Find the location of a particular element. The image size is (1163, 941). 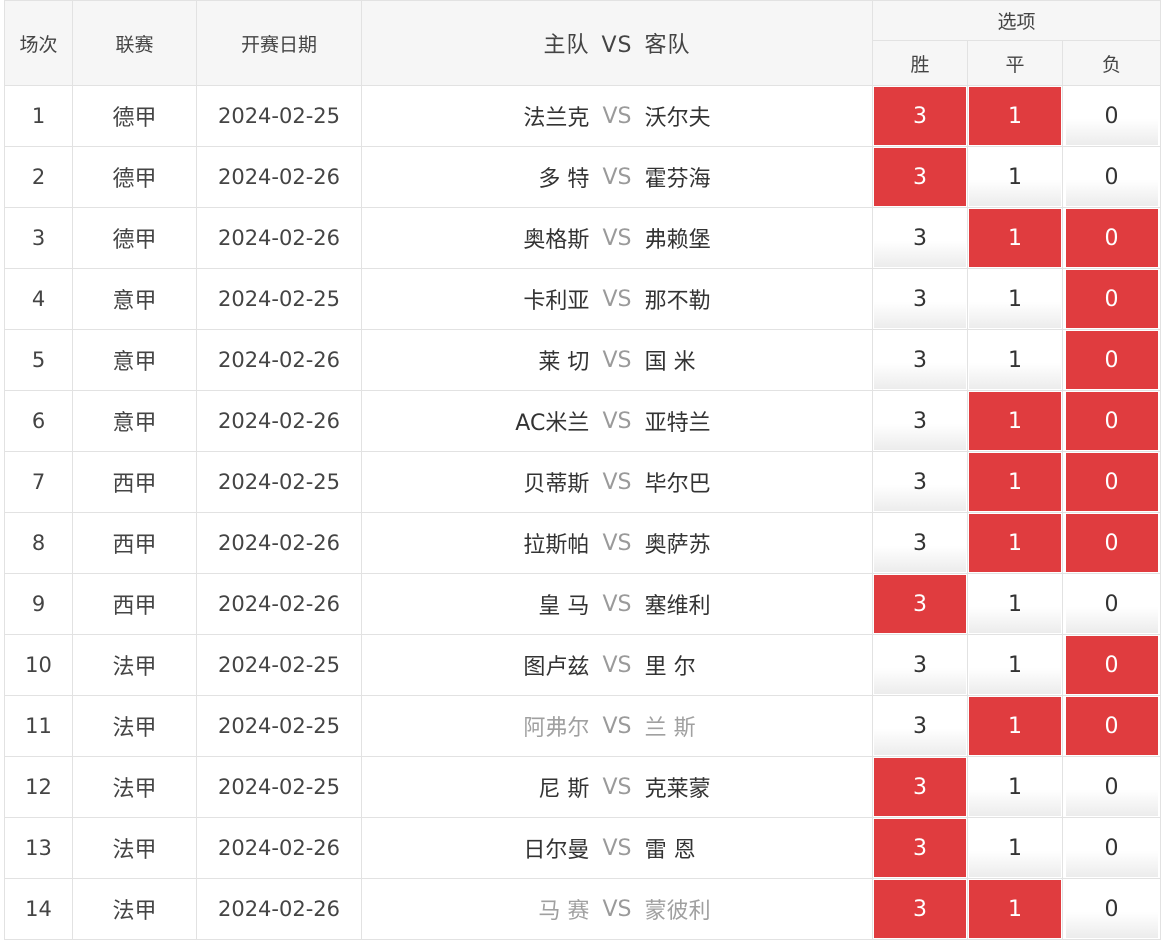

away-team: 那不勒 is located at coordinates (677, 301).